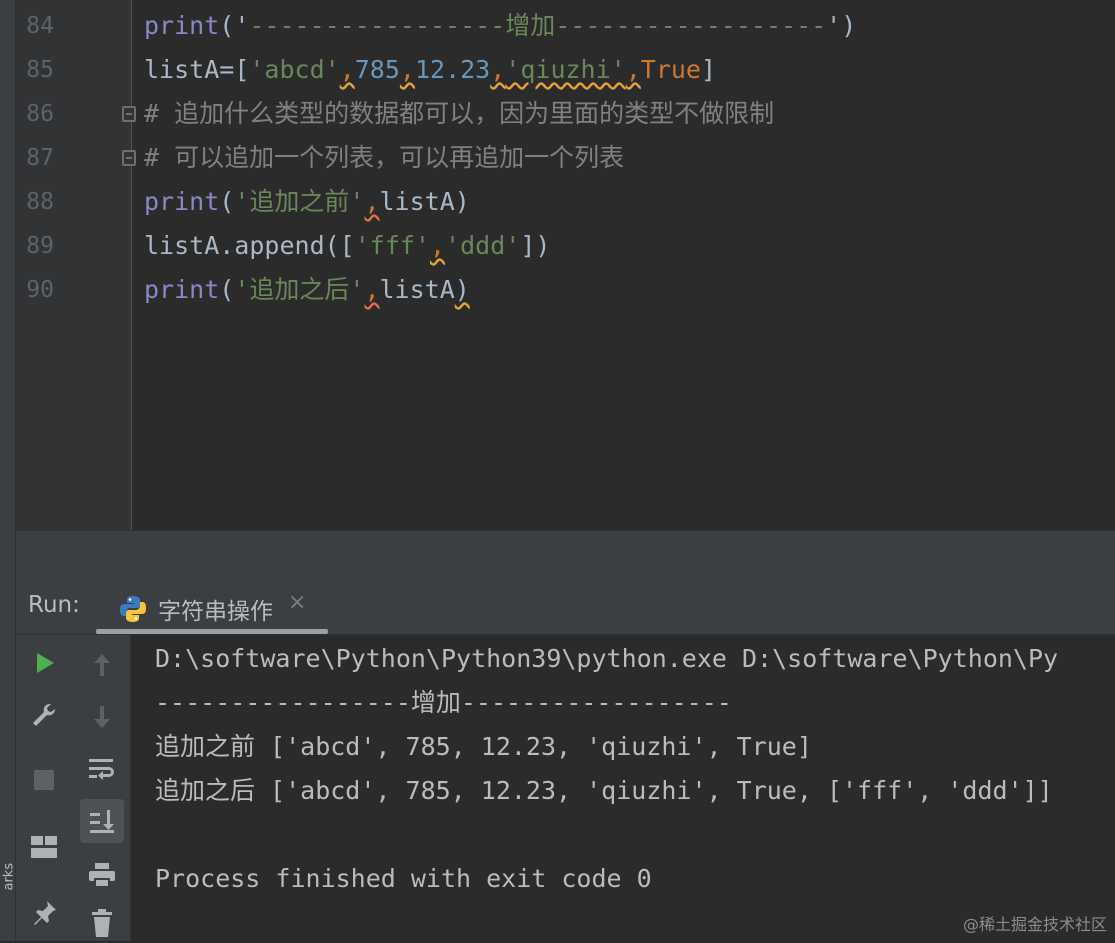 This screenshot has width=1115, height=943. What do you see at coordinates (102, 665) in the screenshot?
I see `up-arrow-icon` at bounding box center [102, 665].